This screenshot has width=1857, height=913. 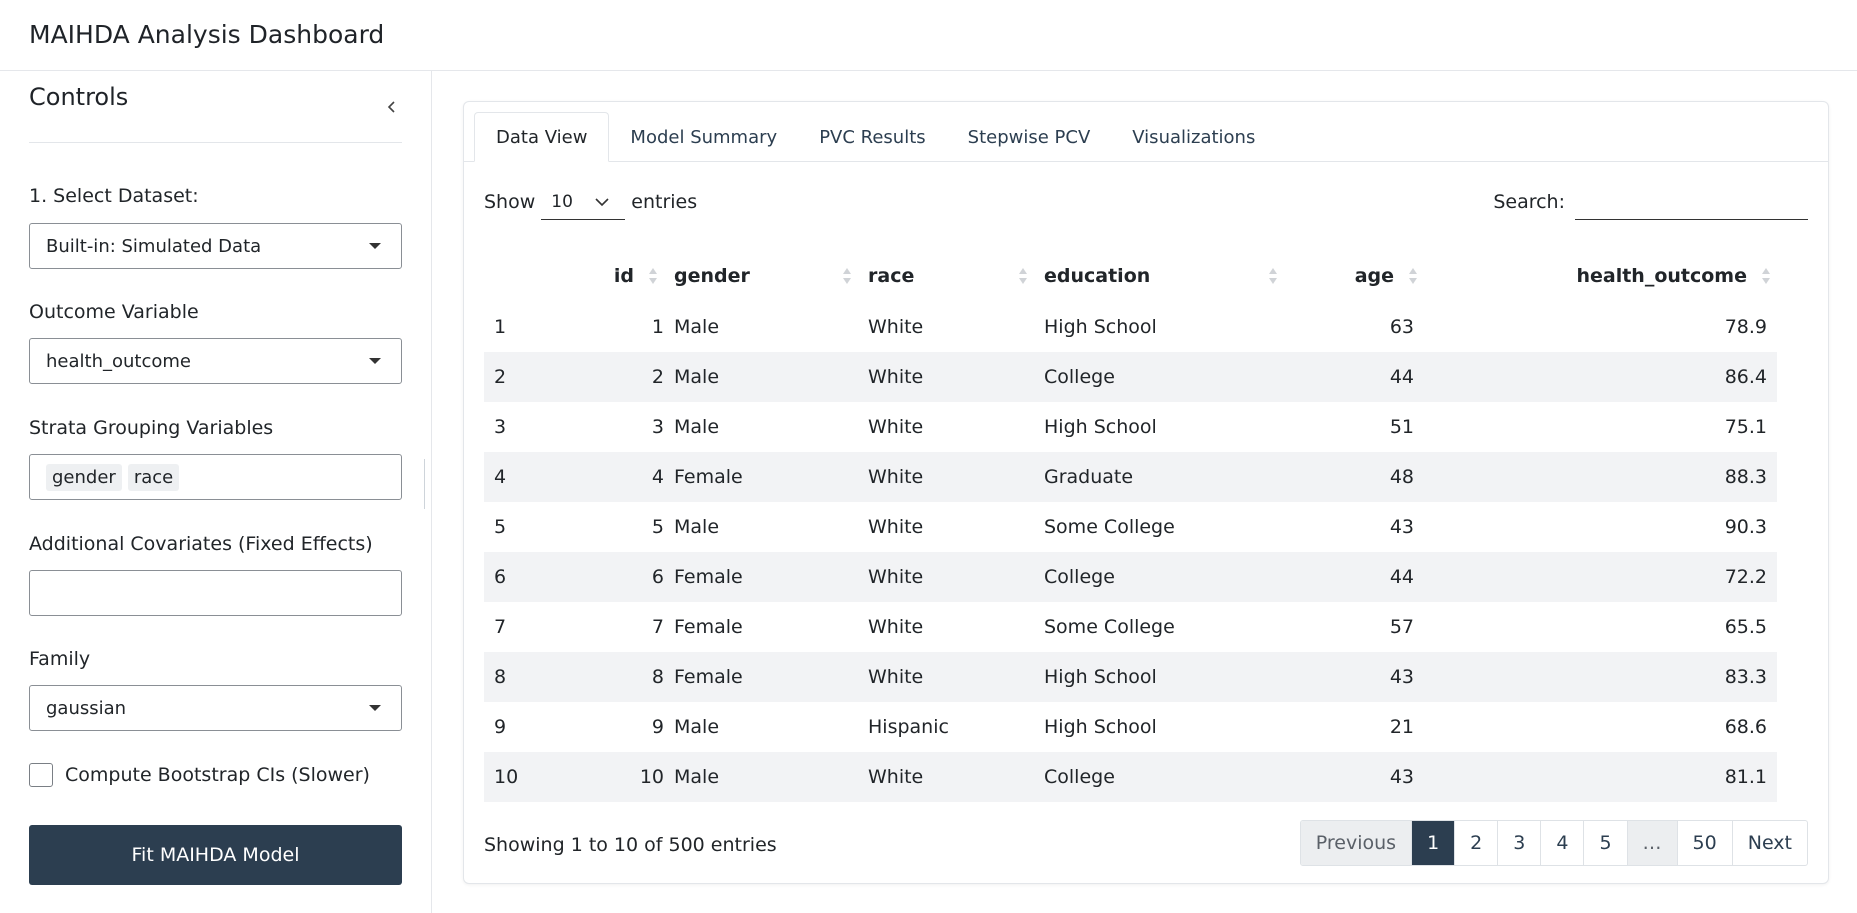 What do you see at coordinates (614, 577) in the screenshot?
I see `cell-id: 6` at bounding box center [614, 577].